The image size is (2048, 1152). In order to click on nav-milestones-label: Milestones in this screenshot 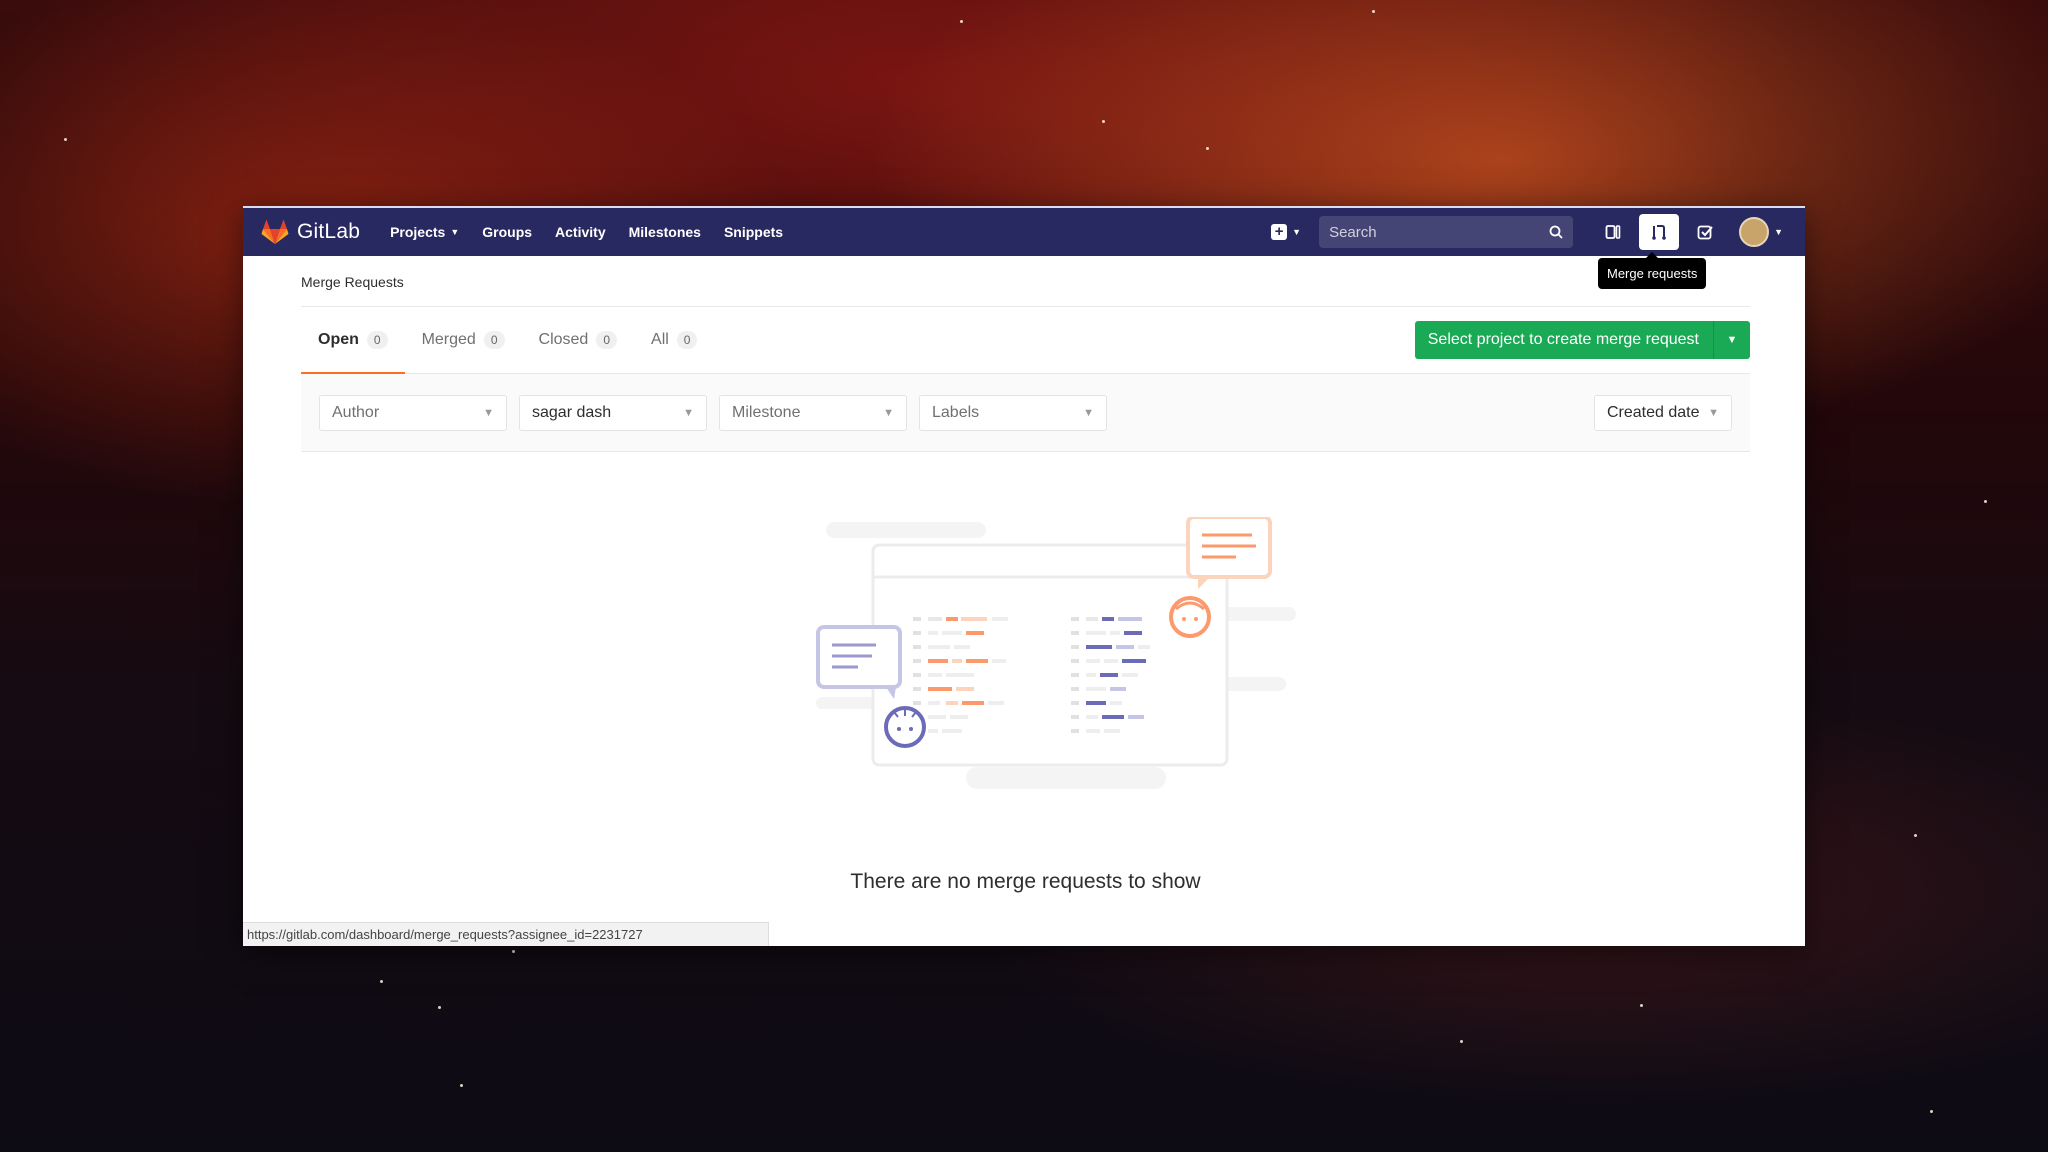, I will do `click(664, 232)`.